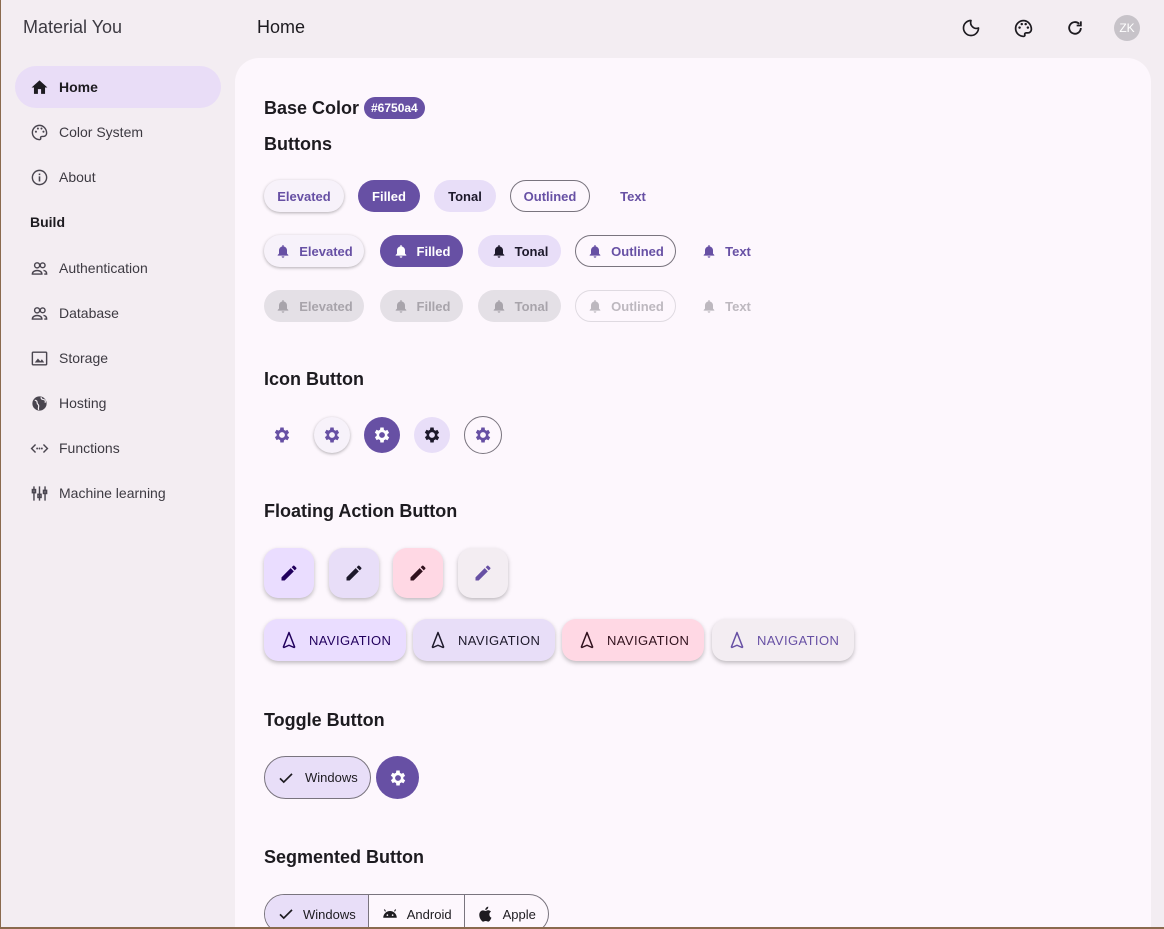  I want to click on outlined-icon-button: Outlined, so click(625, 251).